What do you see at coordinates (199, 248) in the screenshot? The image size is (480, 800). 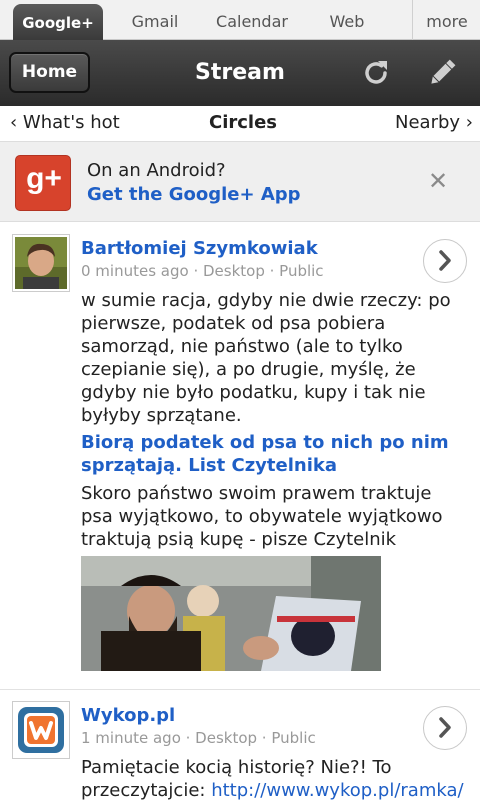 I see `post-author: Bartłomiej Szymkowiak` at bounding box center [199, 248].